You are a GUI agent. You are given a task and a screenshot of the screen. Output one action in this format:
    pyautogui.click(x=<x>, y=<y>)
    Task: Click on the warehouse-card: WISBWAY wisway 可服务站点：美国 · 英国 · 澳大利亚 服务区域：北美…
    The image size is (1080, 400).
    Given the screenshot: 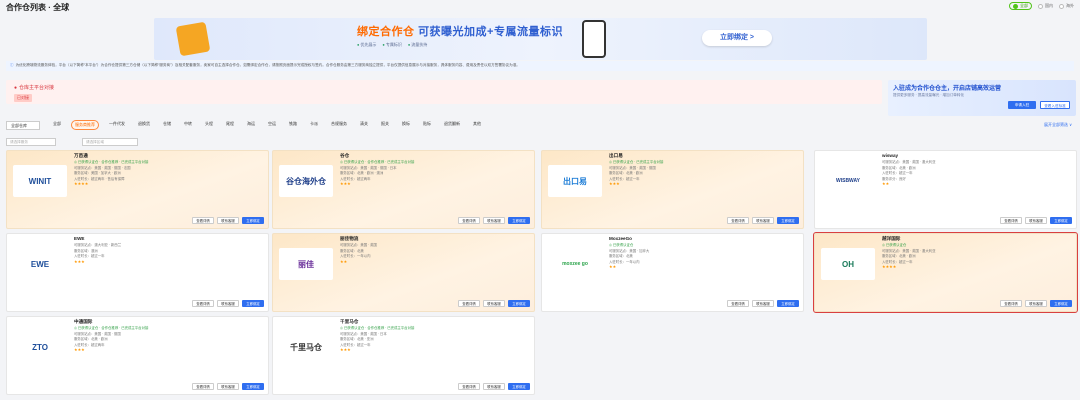 What is the action you would take?
    pyautogui.click(x=945, y=189)
    